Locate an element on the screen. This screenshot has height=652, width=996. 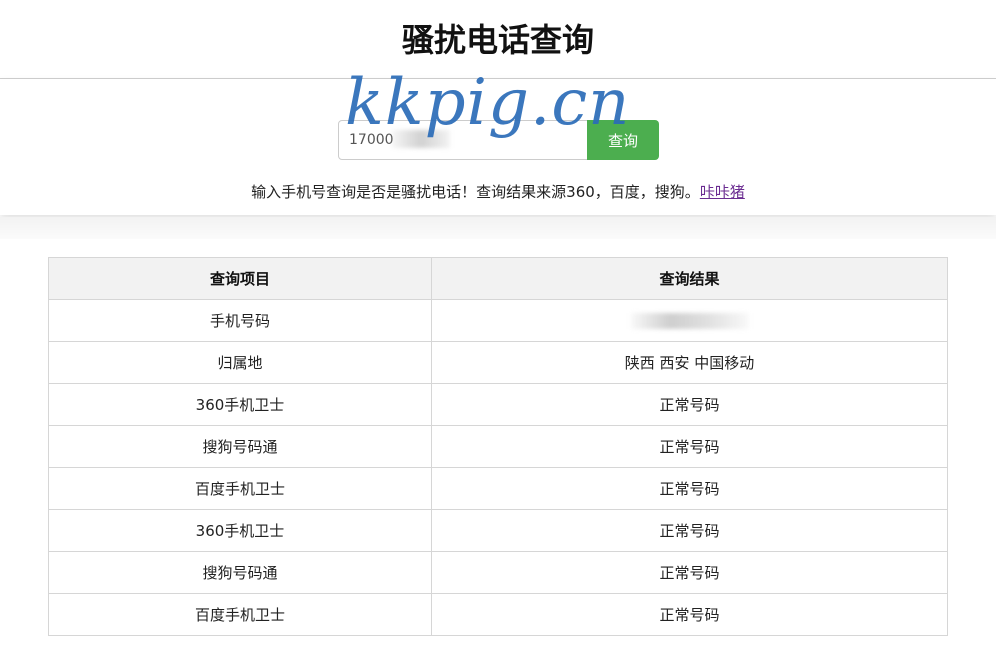
row-result is located at coordinates (689, 320).